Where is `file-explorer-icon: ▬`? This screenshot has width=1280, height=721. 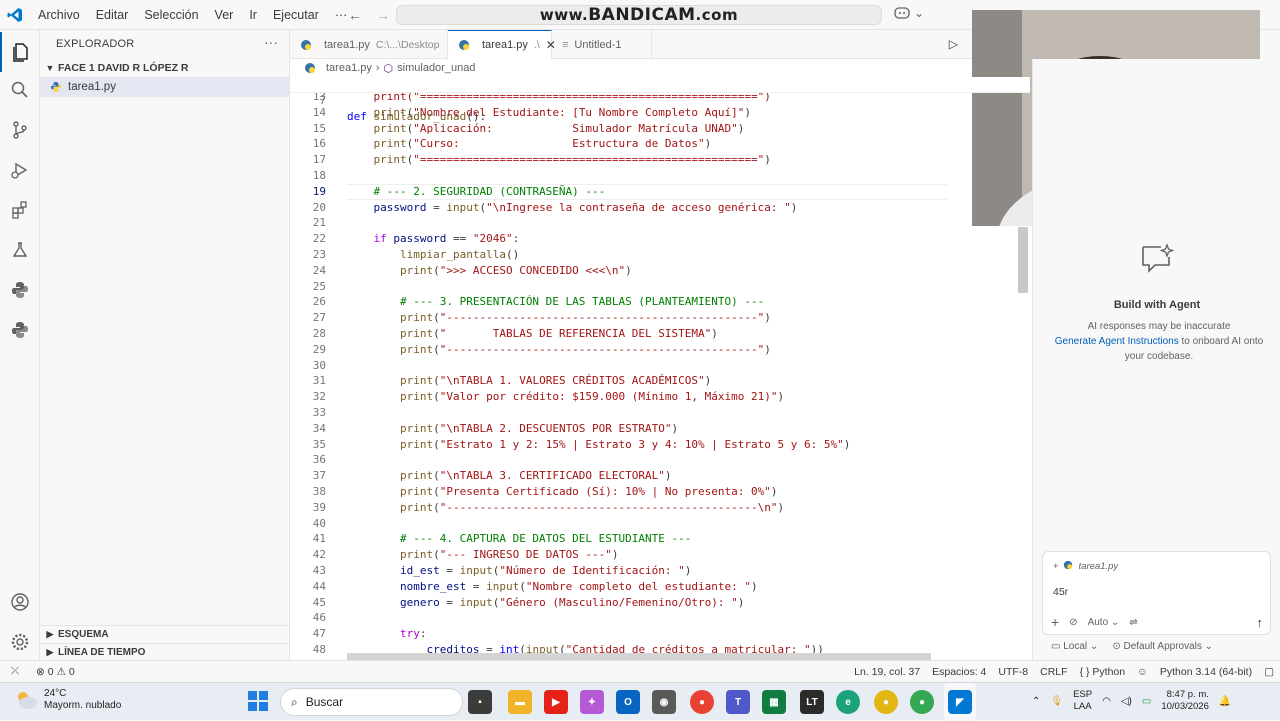
file-explorer-icon: ▬ is located at coordinates (520, 702).